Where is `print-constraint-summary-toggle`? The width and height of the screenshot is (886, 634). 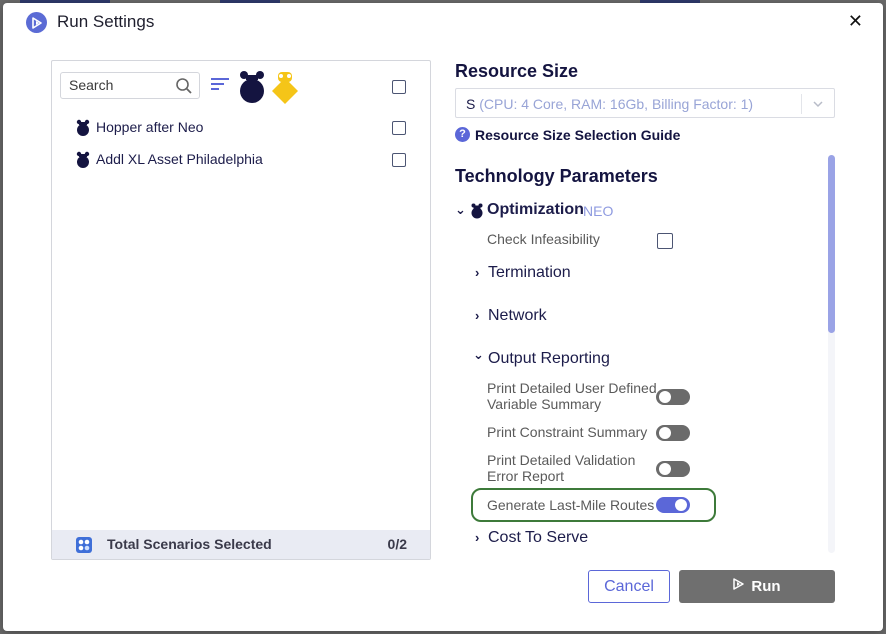
print-constraint-summary-toggle is located at coordinates (673, 433).